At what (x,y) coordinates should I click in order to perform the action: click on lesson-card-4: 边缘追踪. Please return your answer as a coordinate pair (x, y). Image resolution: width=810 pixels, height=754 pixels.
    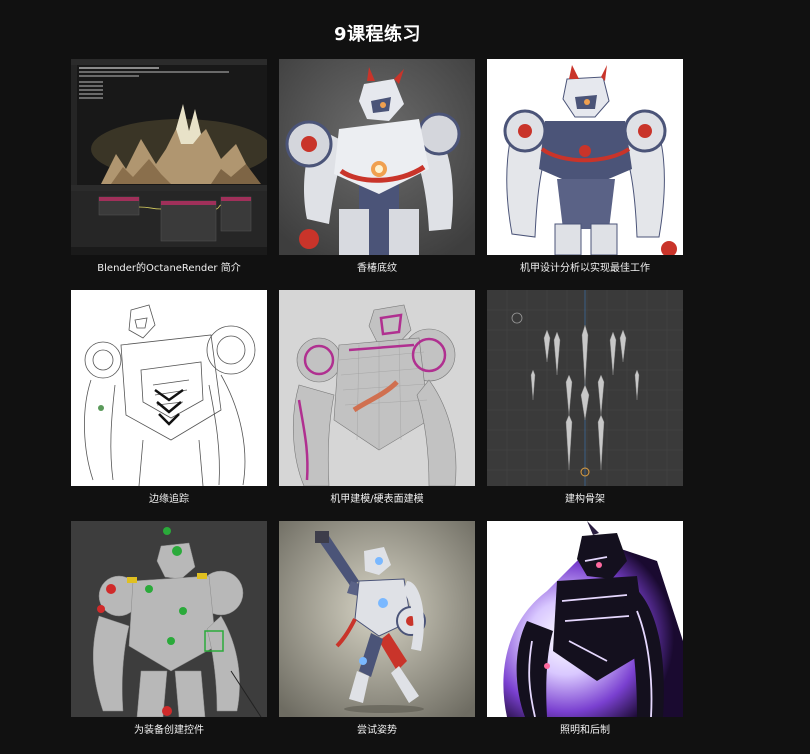
    Looking at the image, I should click on (169, 405).